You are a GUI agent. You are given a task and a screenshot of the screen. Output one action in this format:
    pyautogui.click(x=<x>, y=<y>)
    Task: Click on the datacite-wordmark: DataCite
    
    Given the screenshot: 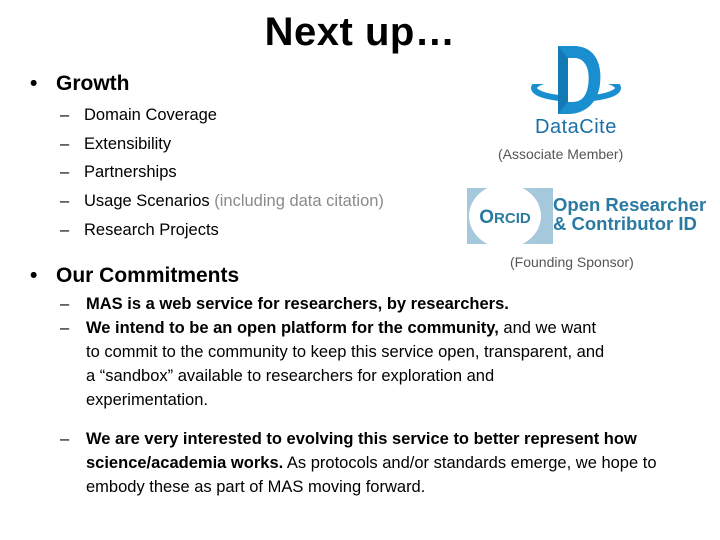 What is the action you would take?
    pyautogui.click(x=576, y=127)
    